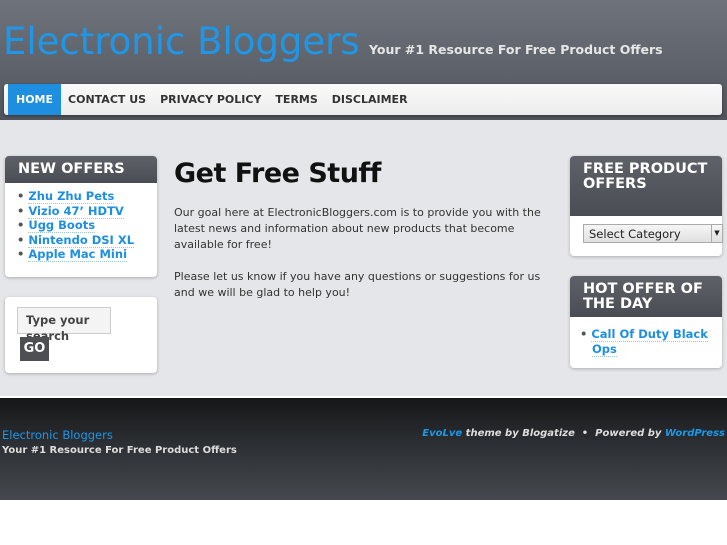  I want to click on footer-site-title: Electronic Bloggers, so click(57, 435).